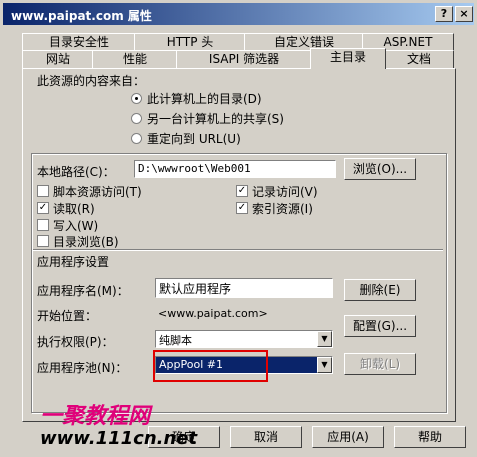  What do you see at coordinates (81, 16) in the screenshot?
I see `window-title: www.paipat.com 属性` at bounding box center [81, 16].